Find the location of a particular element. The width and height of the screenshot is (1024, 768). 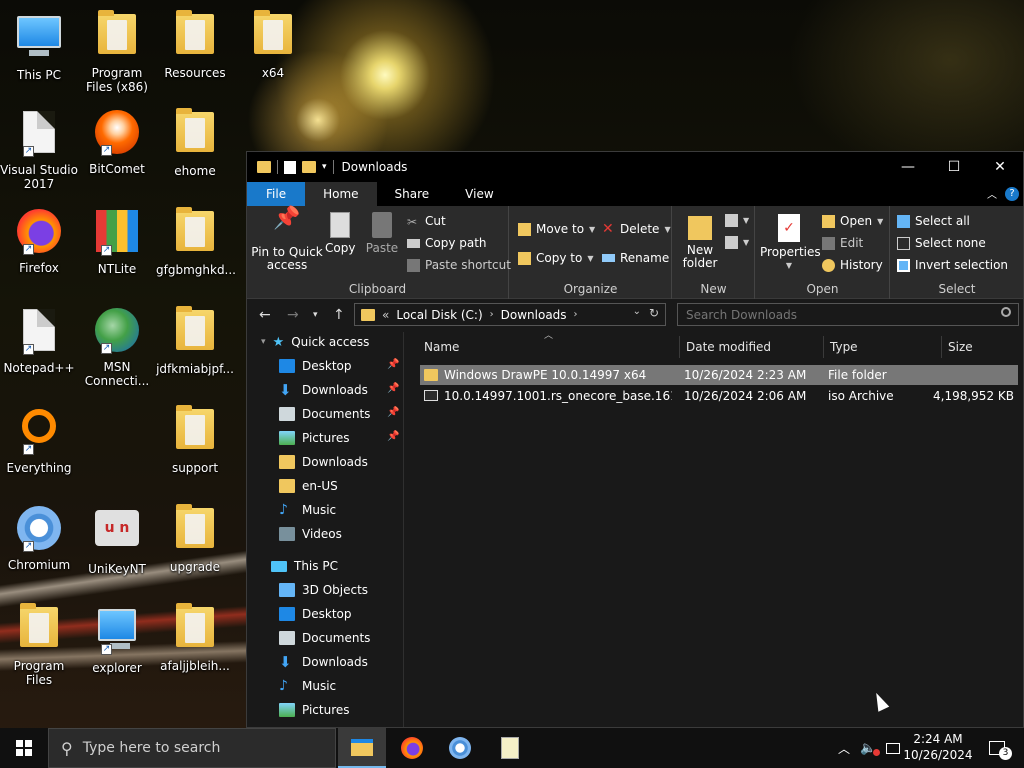

pin-quick-access-button: 📌 Pin to Quick access is located at coordinates (287, 240).